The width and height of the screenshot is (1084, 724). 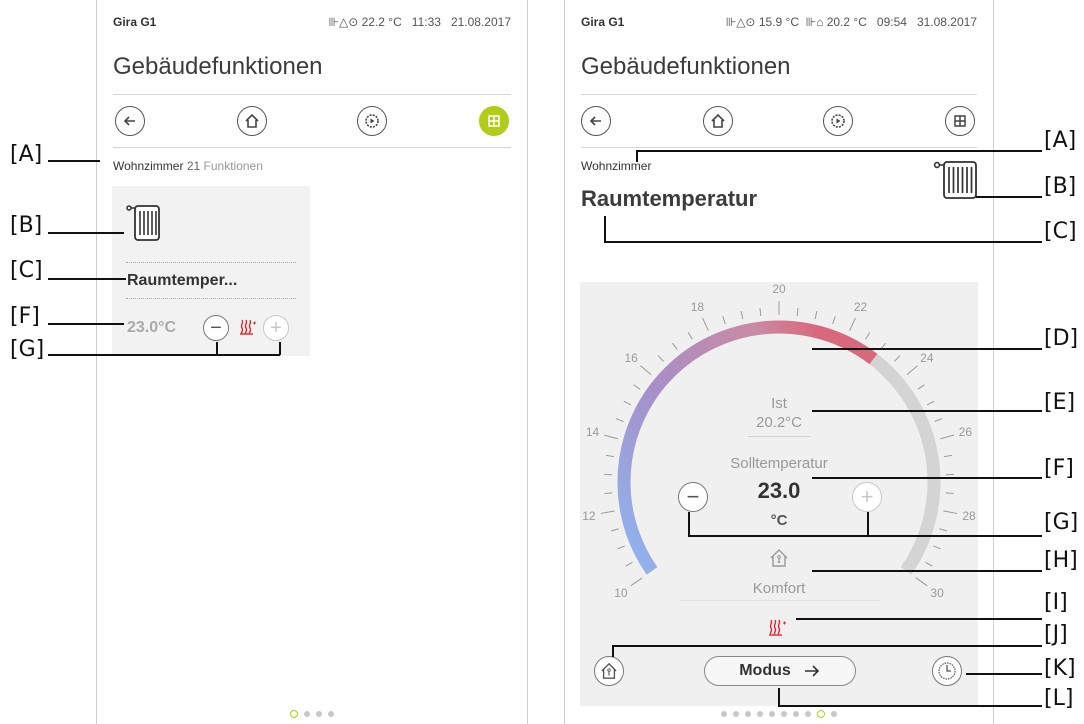 I want to click on dial-tick-label: 20, so click(x=779, y=289).